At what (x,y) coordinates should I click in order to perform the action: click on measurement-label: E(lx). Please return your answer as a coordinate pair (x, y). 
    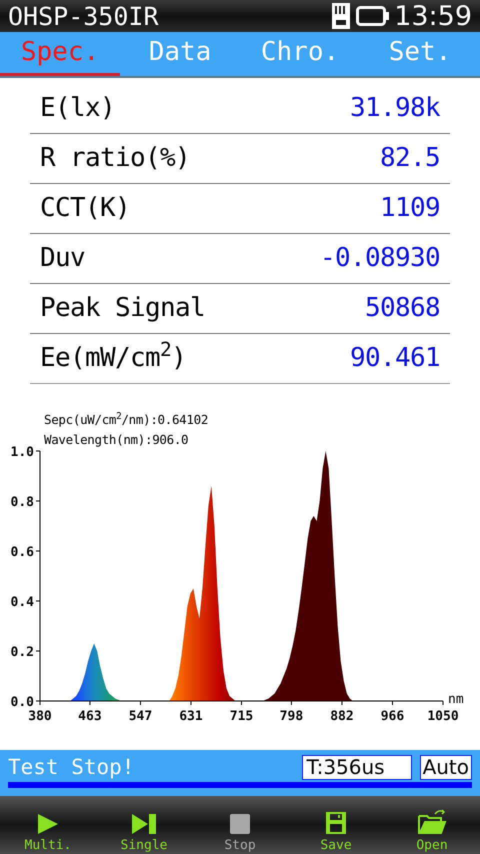
    Looking at the image, I should click on (78, 108).